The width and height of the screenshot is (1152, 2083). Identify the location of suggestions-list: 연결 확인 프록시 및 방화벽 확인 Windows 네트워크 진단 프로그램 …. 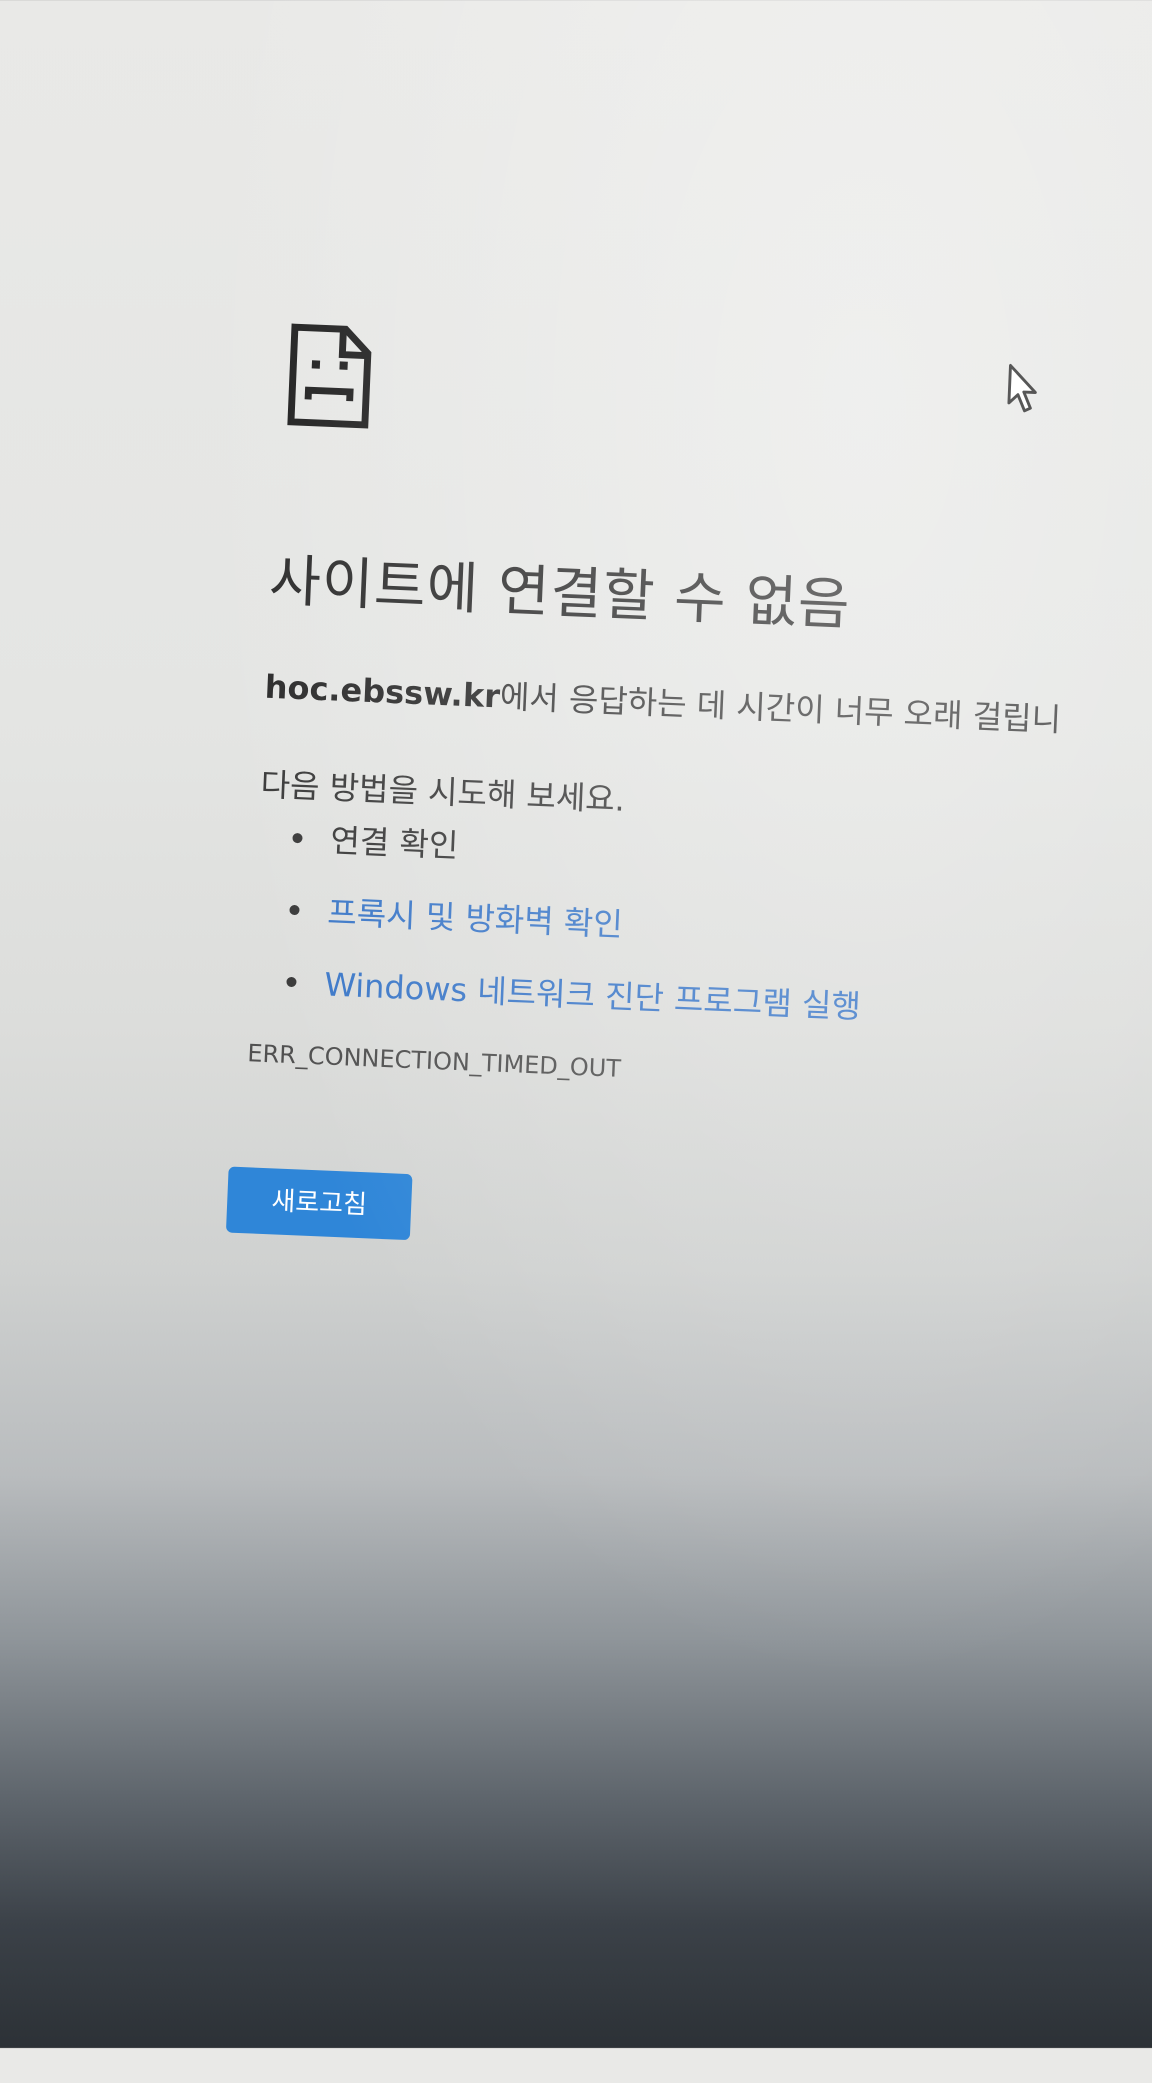
(572, 939).